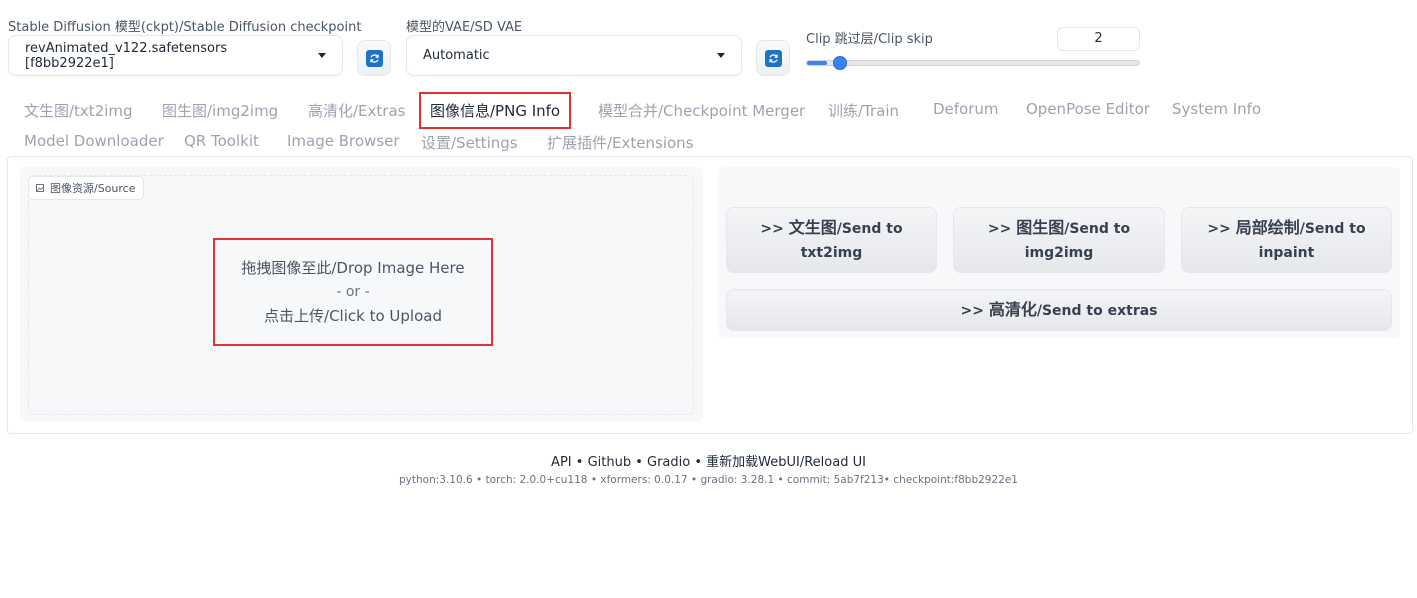 This screenshot has width=1417, height=598. I want to click on send-target-name: 图生图, so click(1040, 227).